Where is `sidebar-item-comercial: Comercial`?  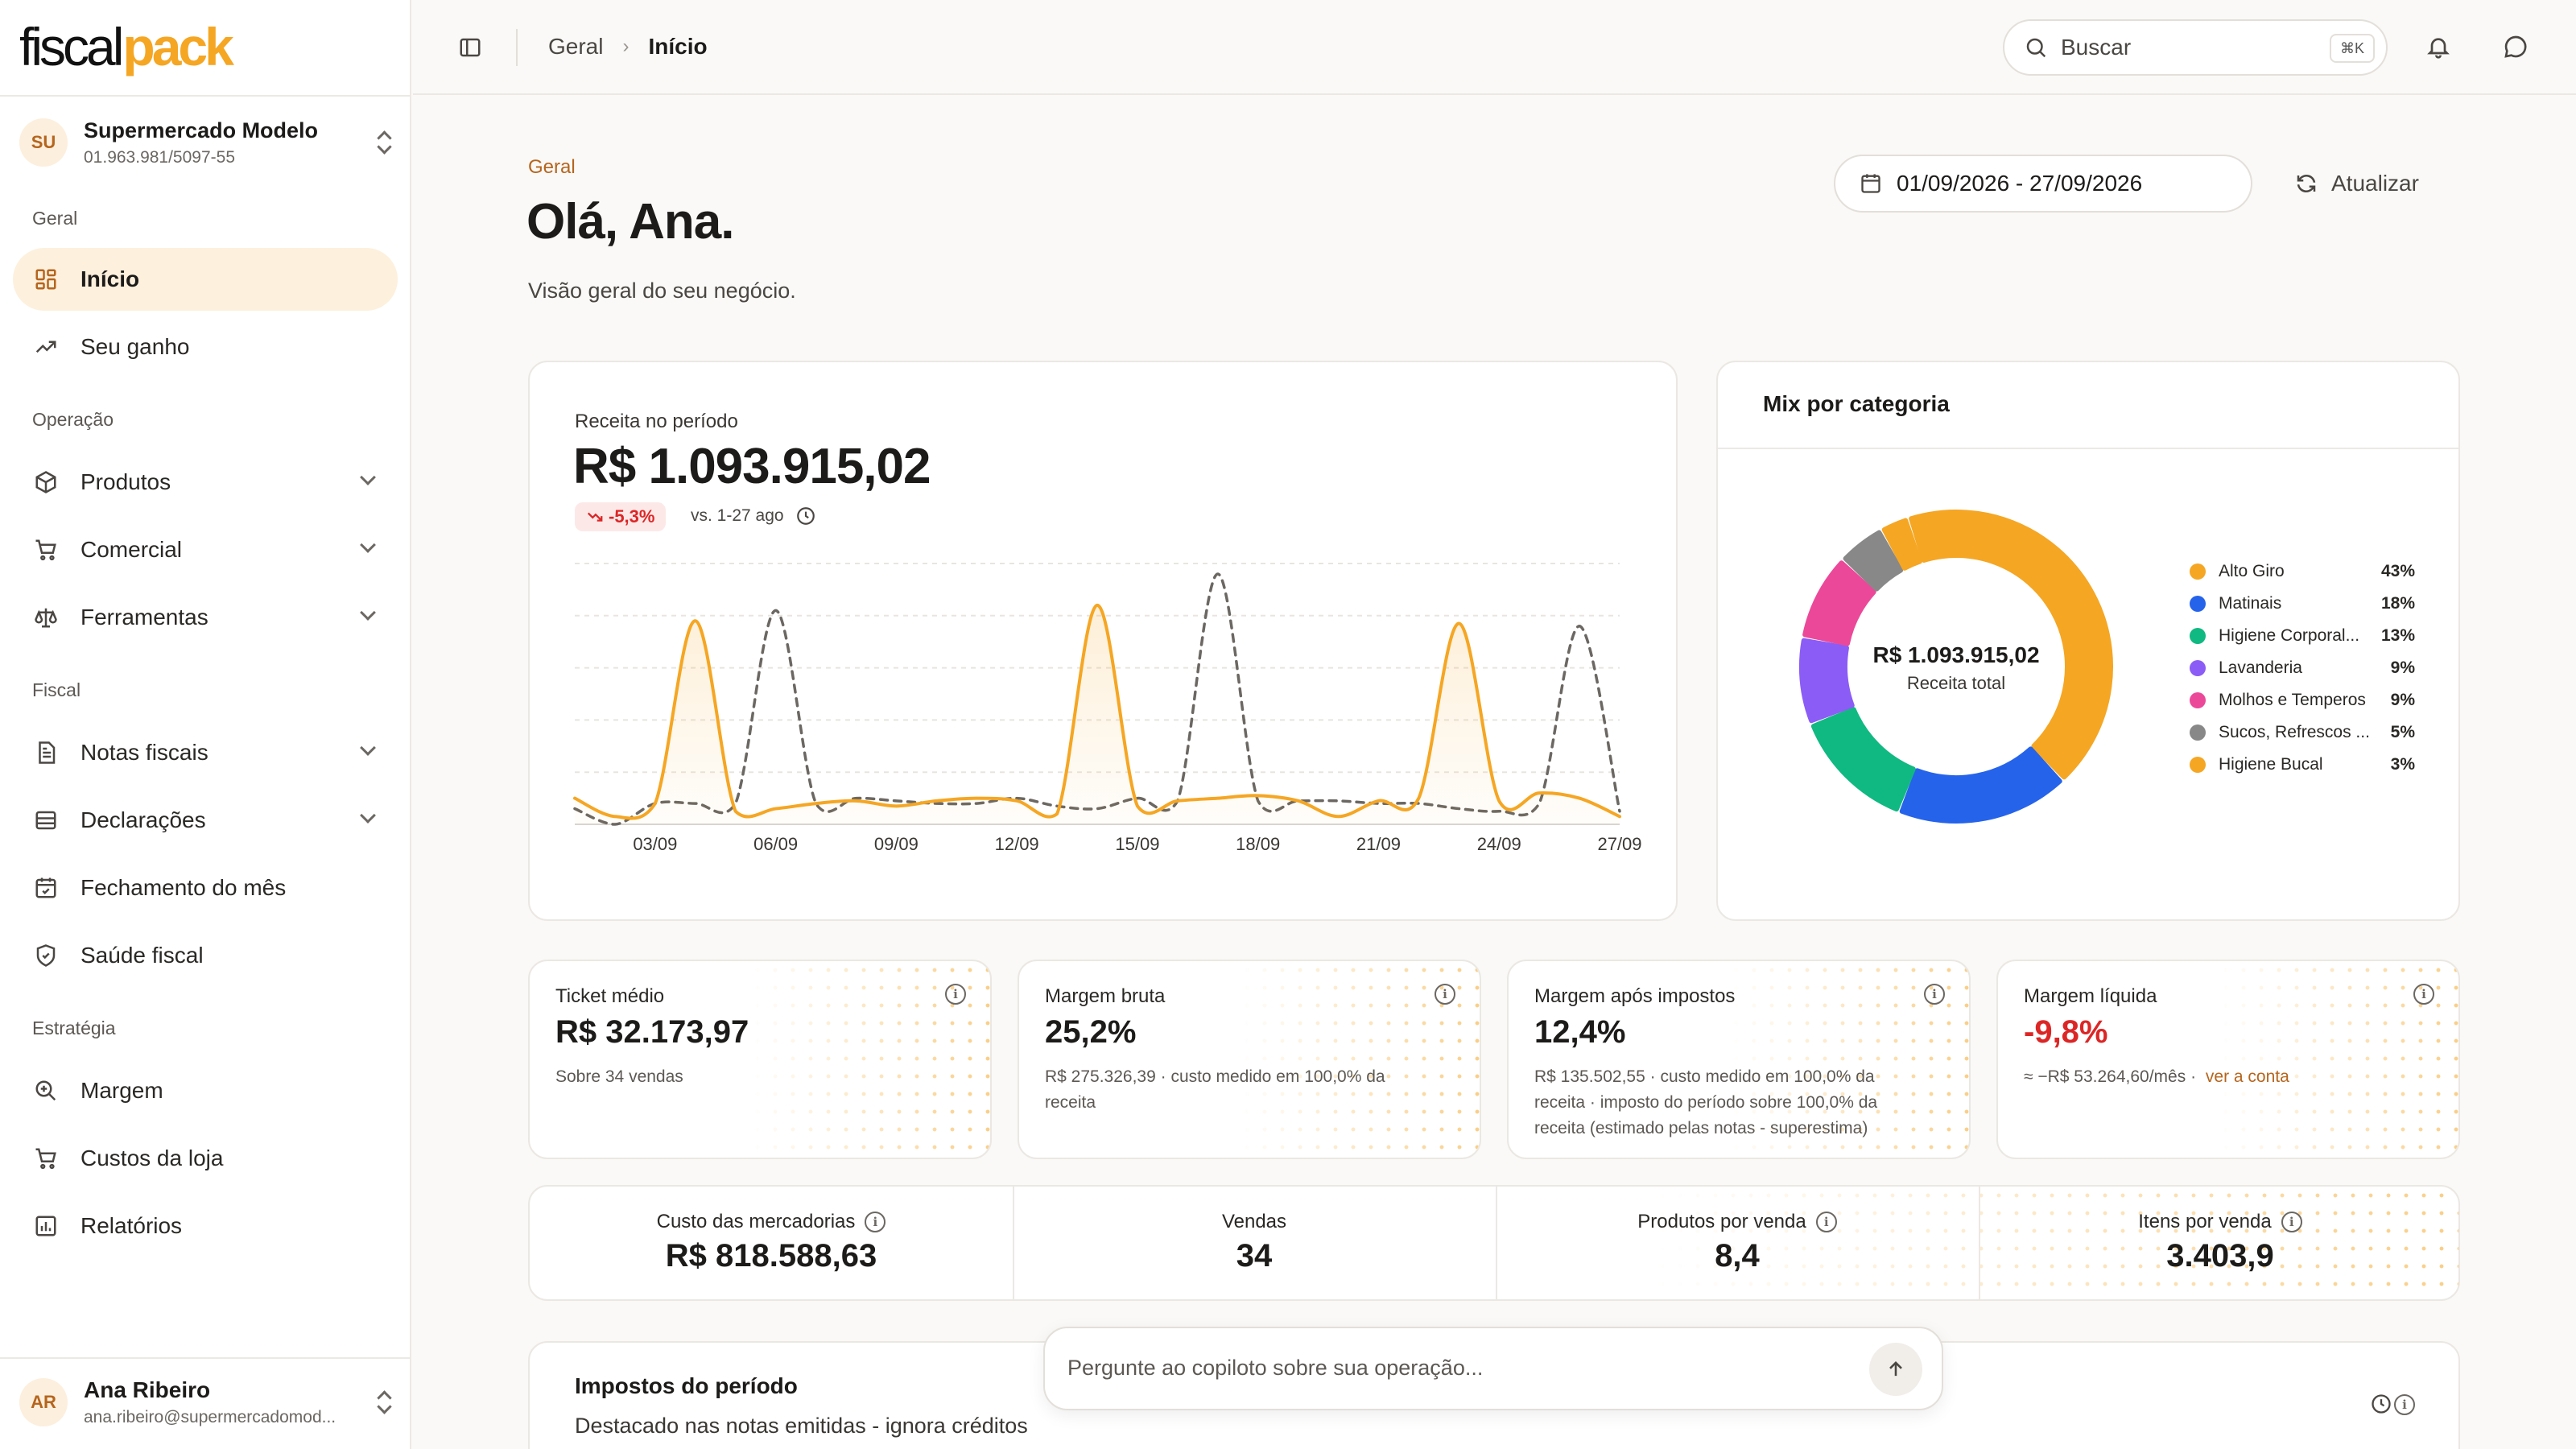 sidebar-item-comercial: Comercial is located at coordinates (205, 549).